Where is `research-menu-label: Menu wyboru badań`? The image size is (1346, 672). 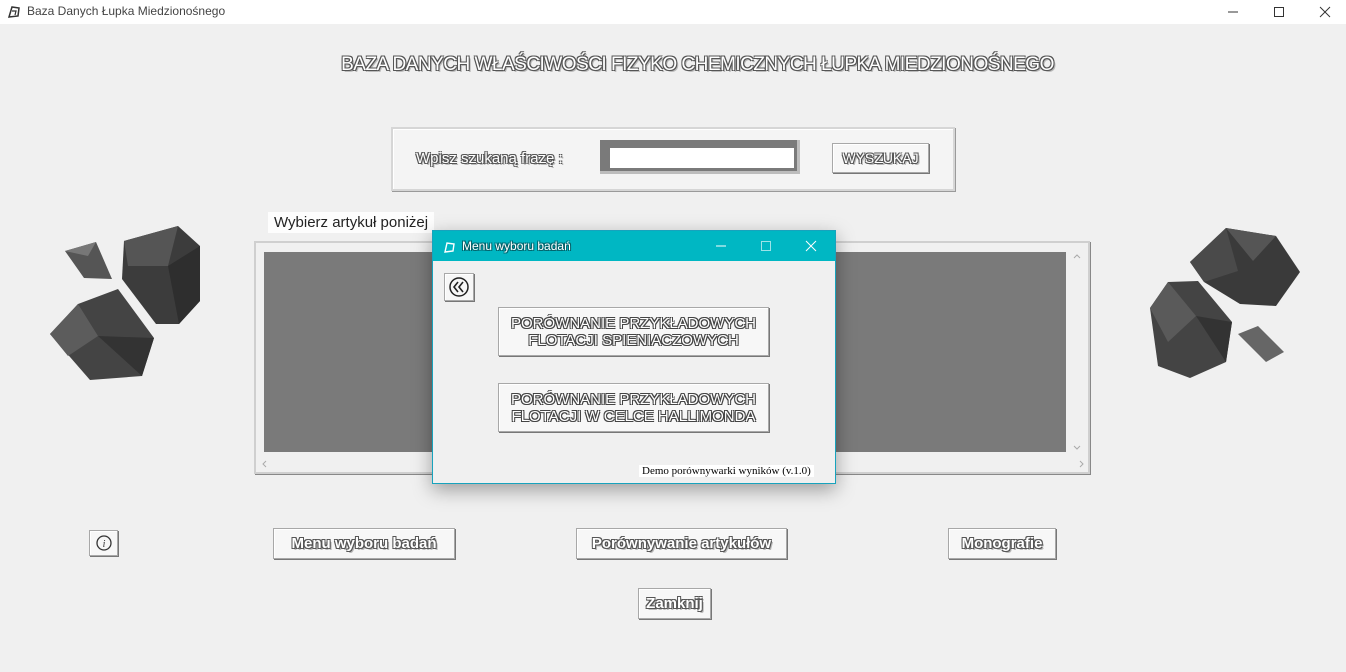 research-menu-label: Menu wyboru badań is located at coordinates (364, 543).